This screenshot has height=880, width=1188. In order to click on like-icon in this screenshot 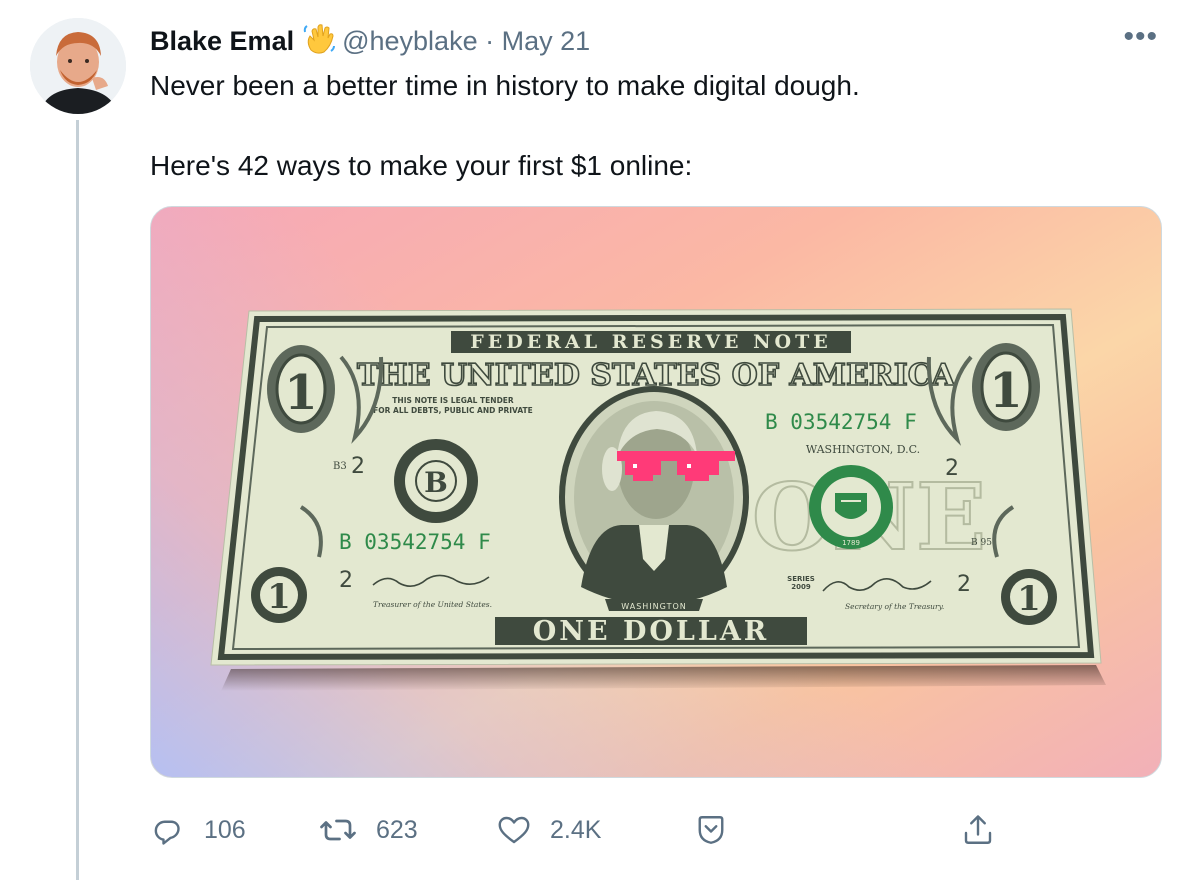, I will do `click(514, 830)`.